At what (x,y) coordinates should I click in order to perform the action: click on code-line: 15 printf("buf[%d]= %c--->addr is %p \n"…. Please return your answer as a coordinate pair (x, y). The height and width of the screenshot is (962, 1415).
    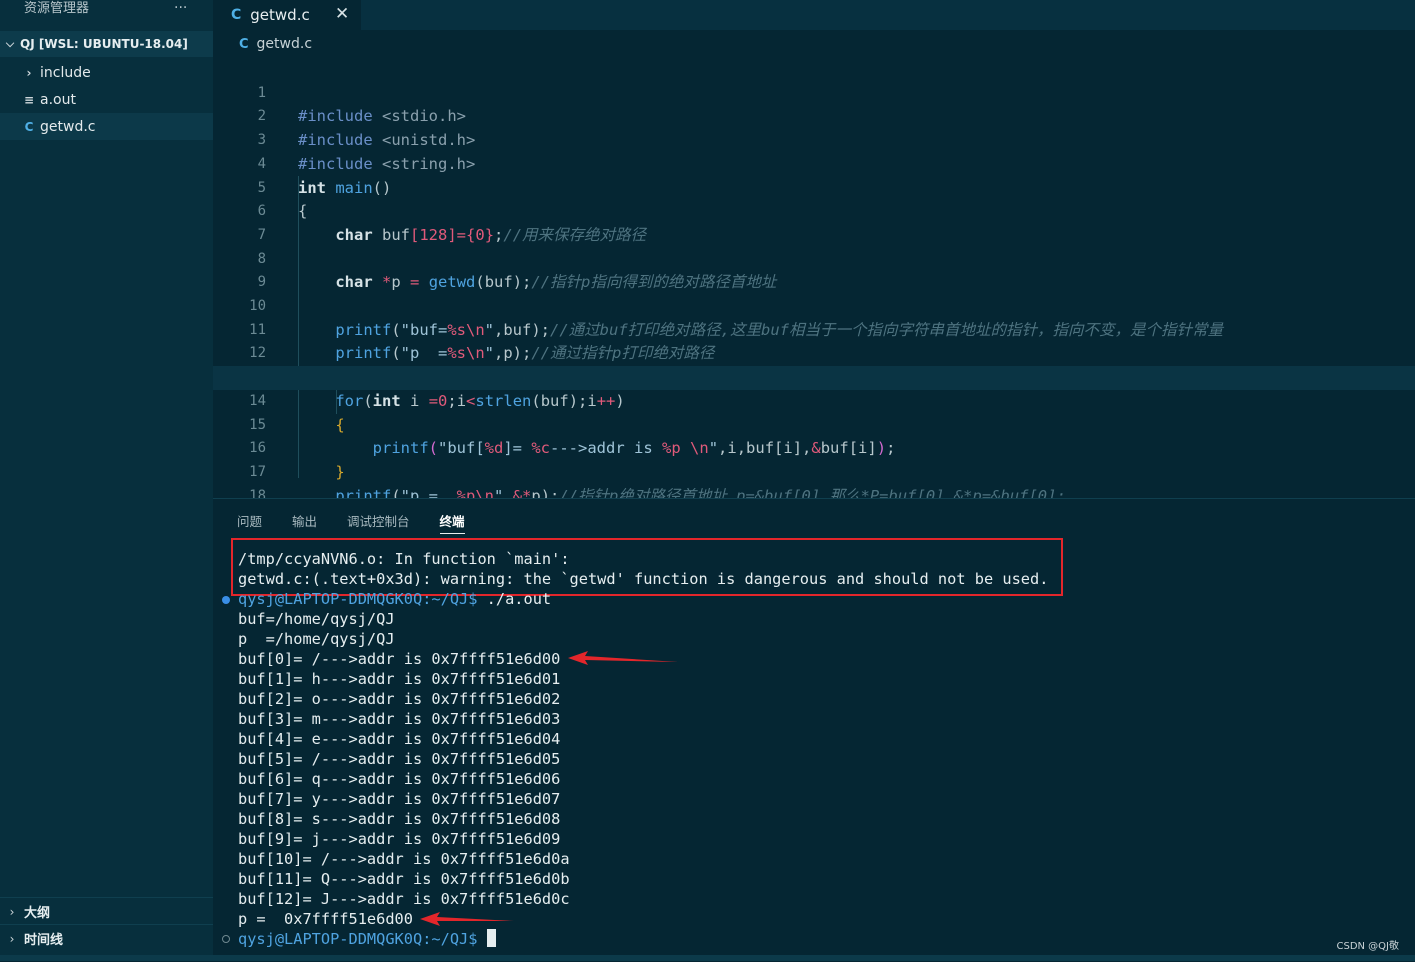
    Looking at the image, I should click on (814, 424).